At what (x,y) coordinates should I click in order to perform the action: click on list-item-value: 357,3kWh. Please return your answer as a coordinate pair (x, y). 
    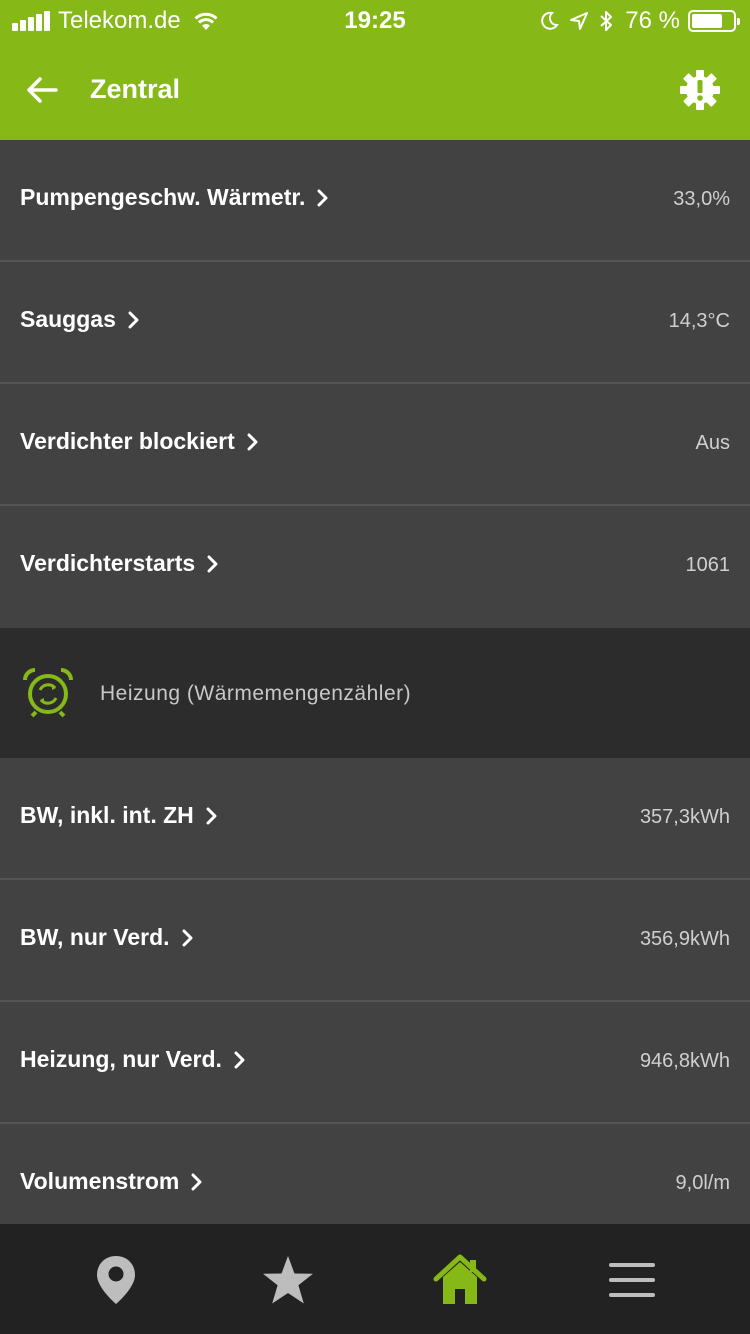
    Looking at the image, I should click on (684, 817).